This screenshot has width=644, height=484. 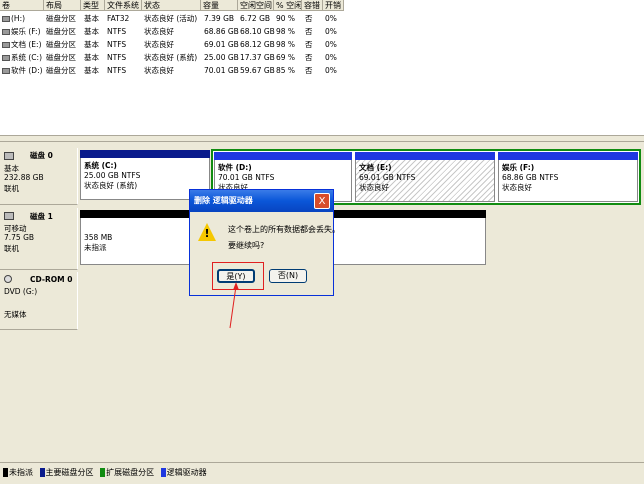 I want to click on annotation-arrow, so click(x=234, y=305).